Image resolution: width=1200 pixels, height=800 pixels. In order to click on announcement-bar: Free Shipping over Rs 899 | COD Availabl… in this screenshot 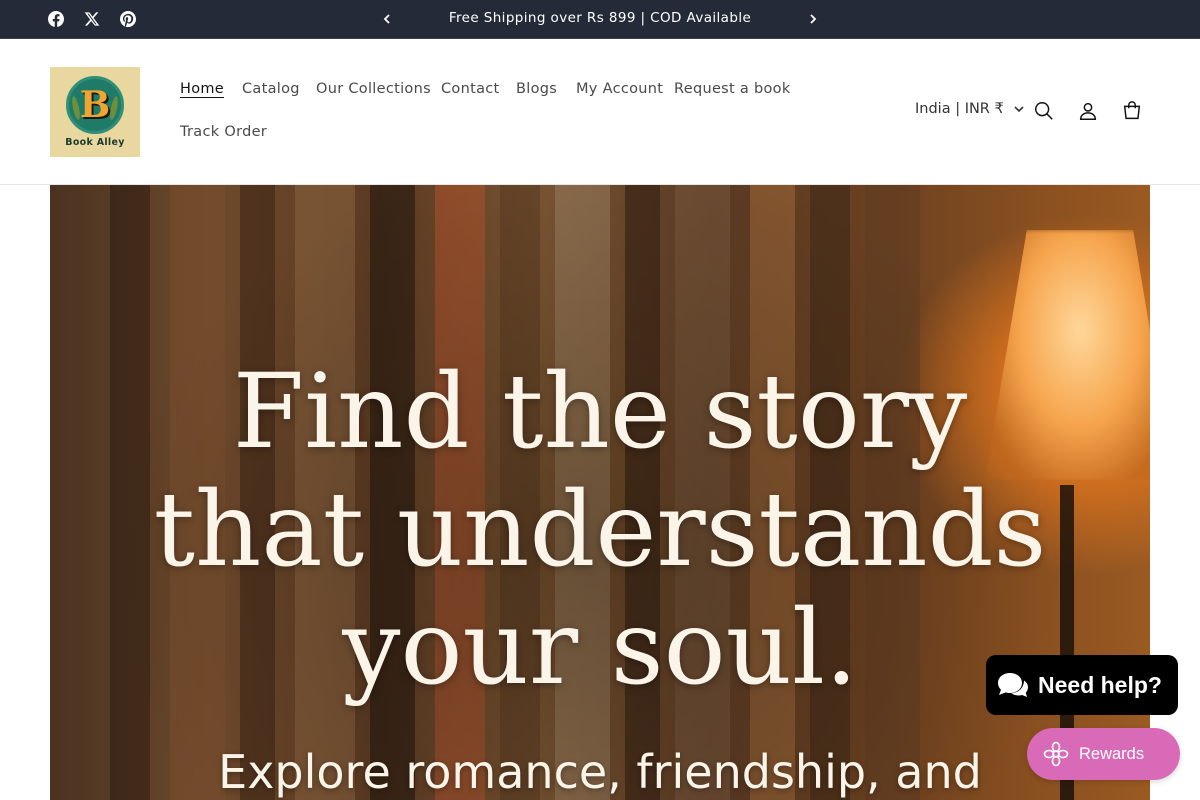, I will do `click(600, 19)`.